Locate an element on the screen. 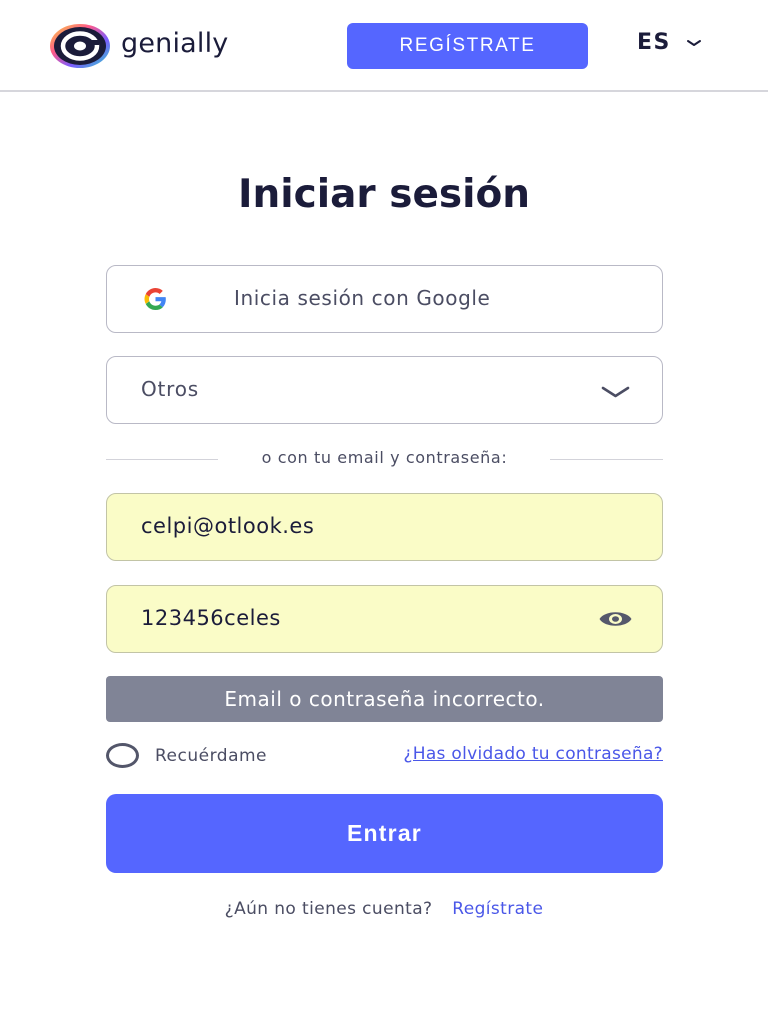  brand-name: genially is located at coordinates (175, 43).